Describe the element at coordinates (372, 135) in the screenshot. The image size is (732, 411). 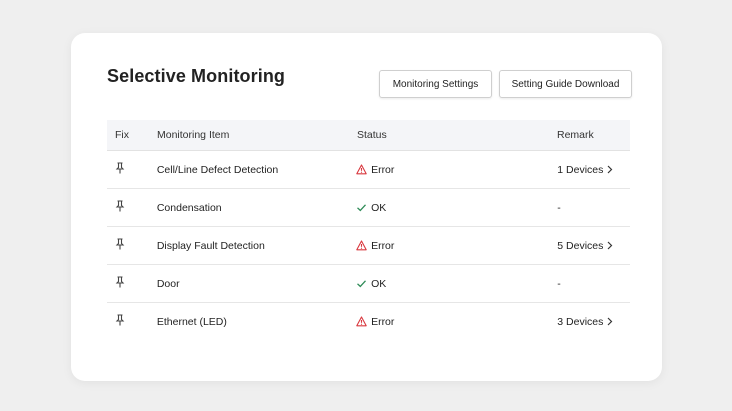
I see `header-status: Status` at that location.